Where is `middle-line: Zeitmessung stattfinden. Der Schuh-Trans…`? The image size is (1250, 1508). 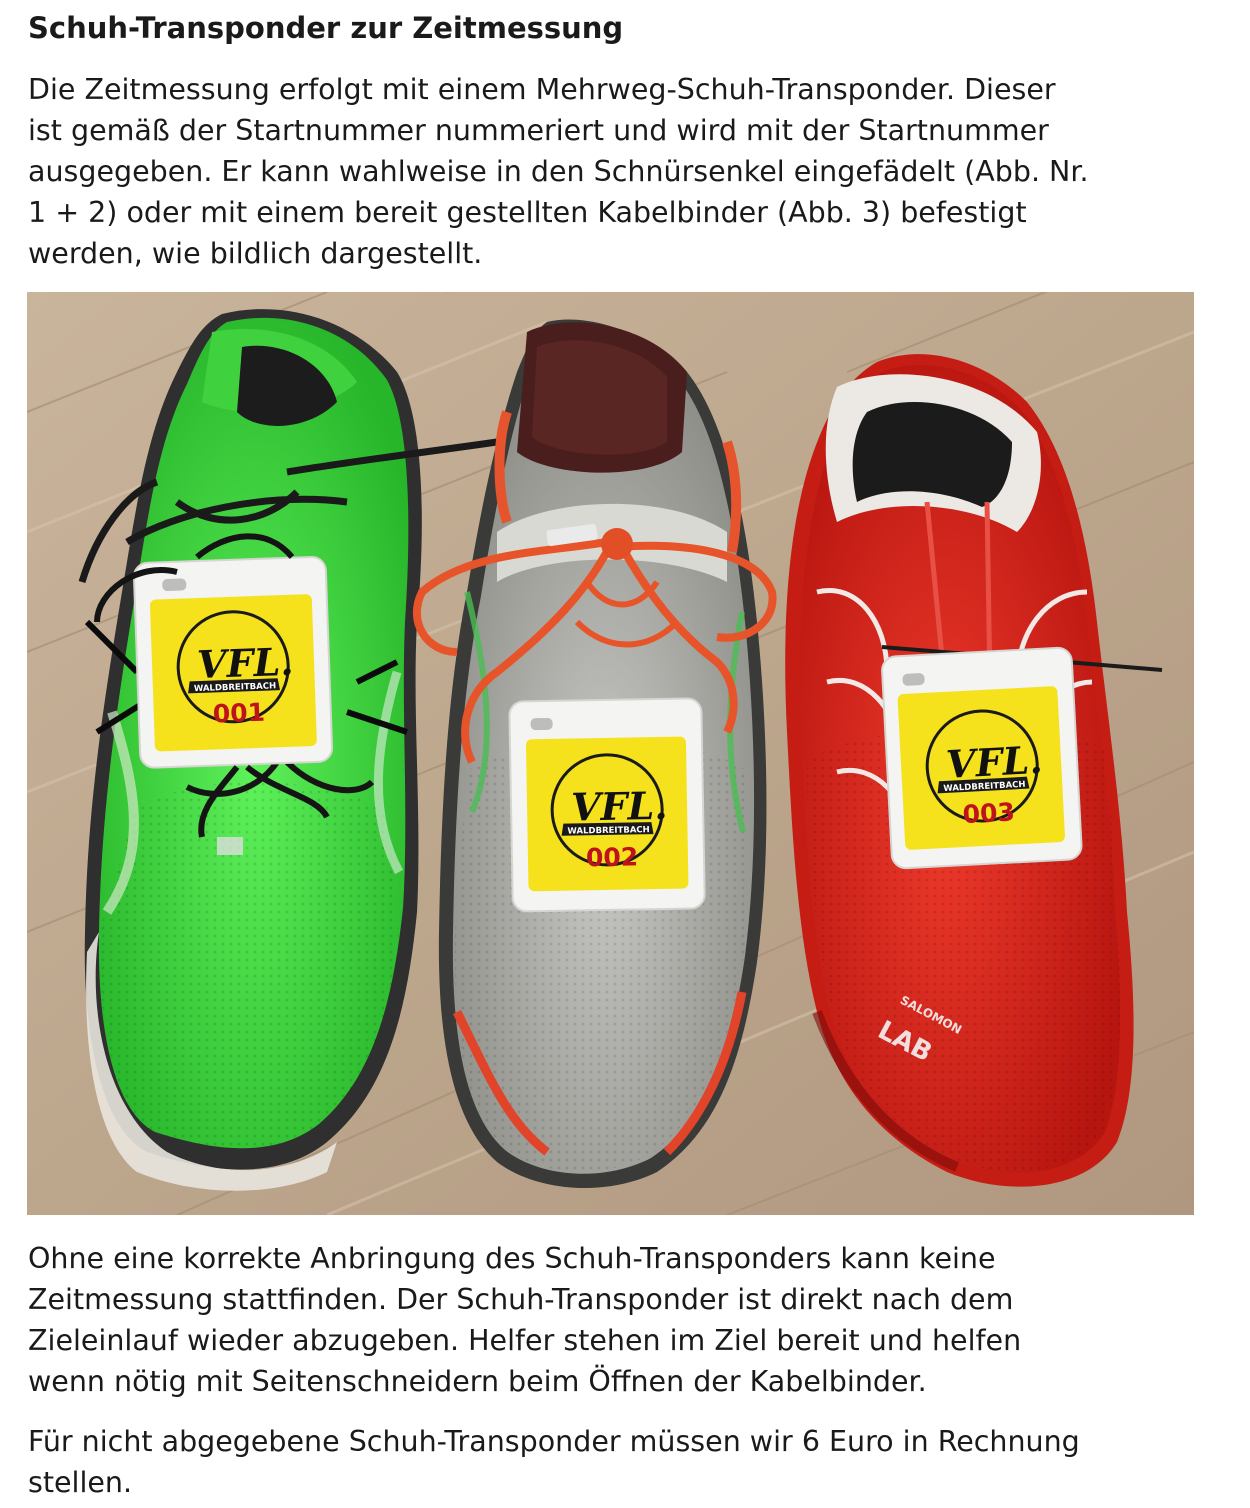 middle-line: Zeitmessung stattfinden. Der Schuh-Trans… is located at coordinates (521, 1299).